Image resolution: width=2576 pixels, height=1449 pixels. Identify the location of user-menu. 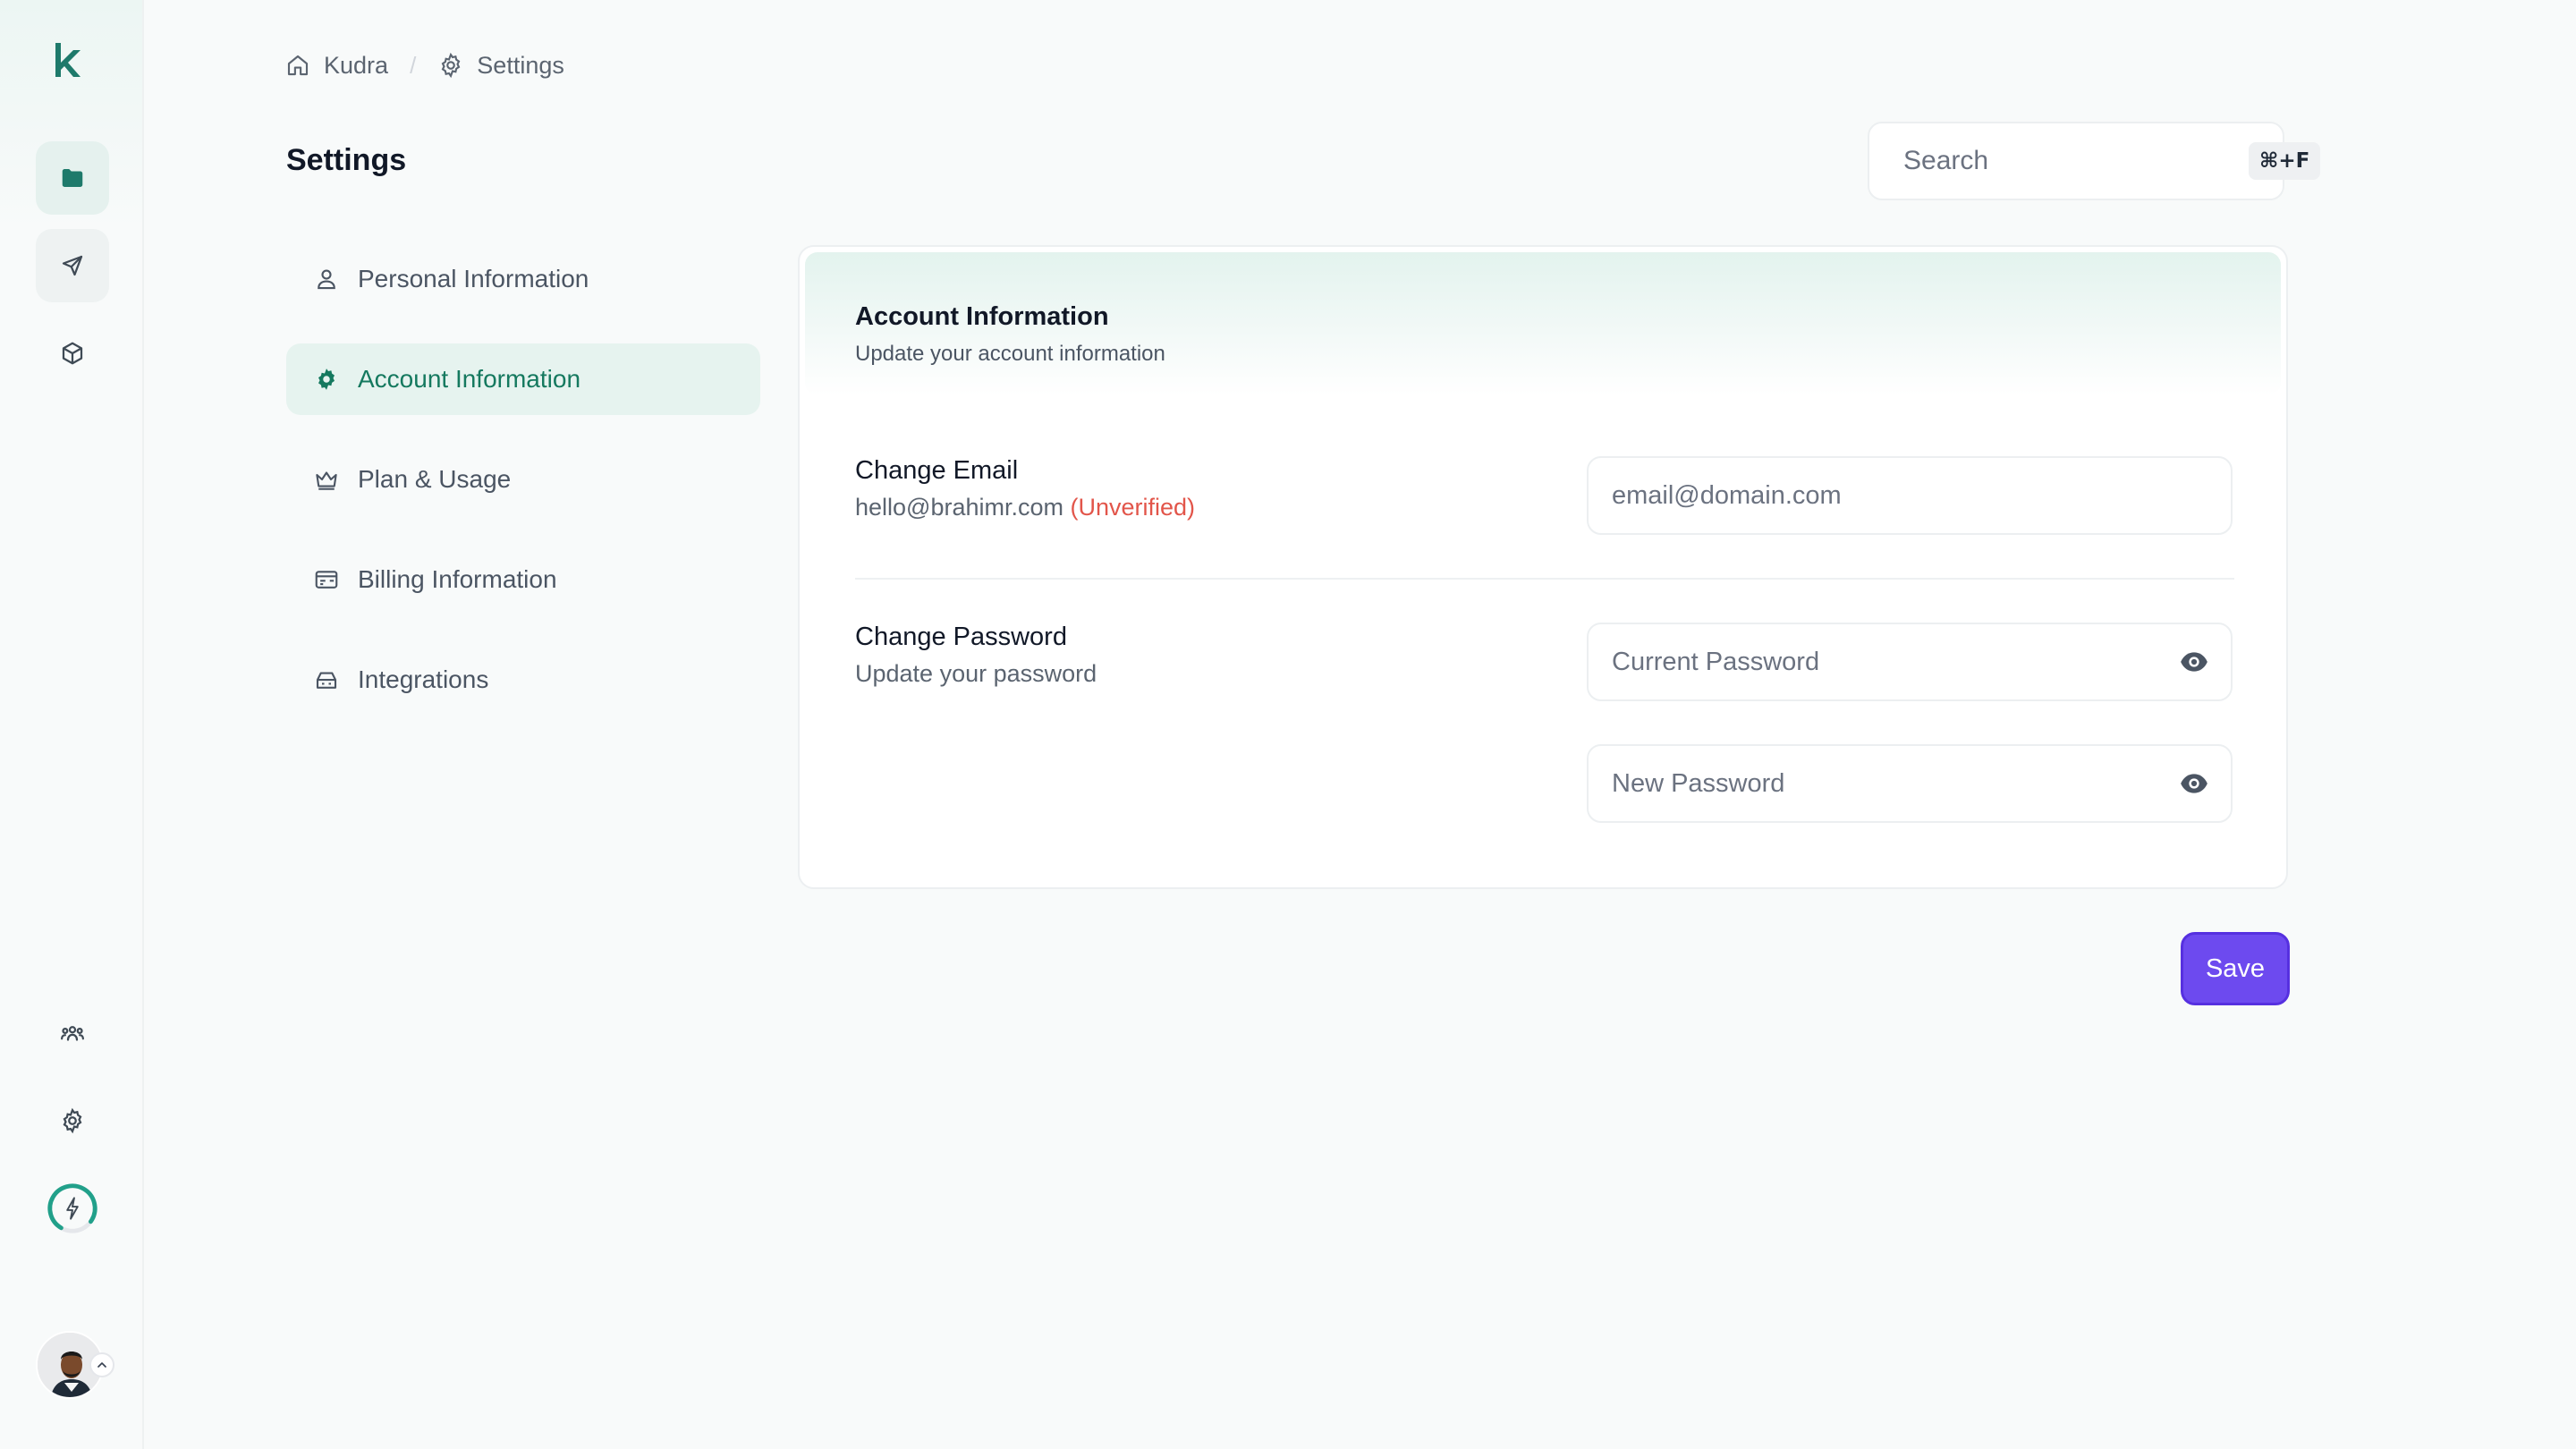
(75, 1366).